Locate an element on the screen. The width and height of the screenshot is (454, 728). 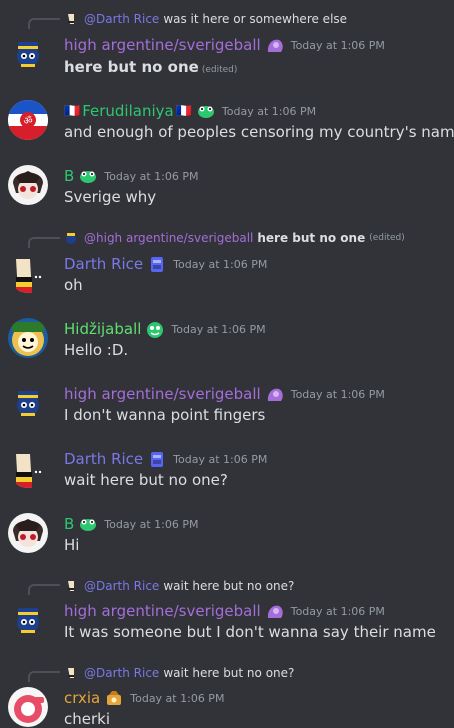
reply-text: here but no one is located at coordinates (311, 238).